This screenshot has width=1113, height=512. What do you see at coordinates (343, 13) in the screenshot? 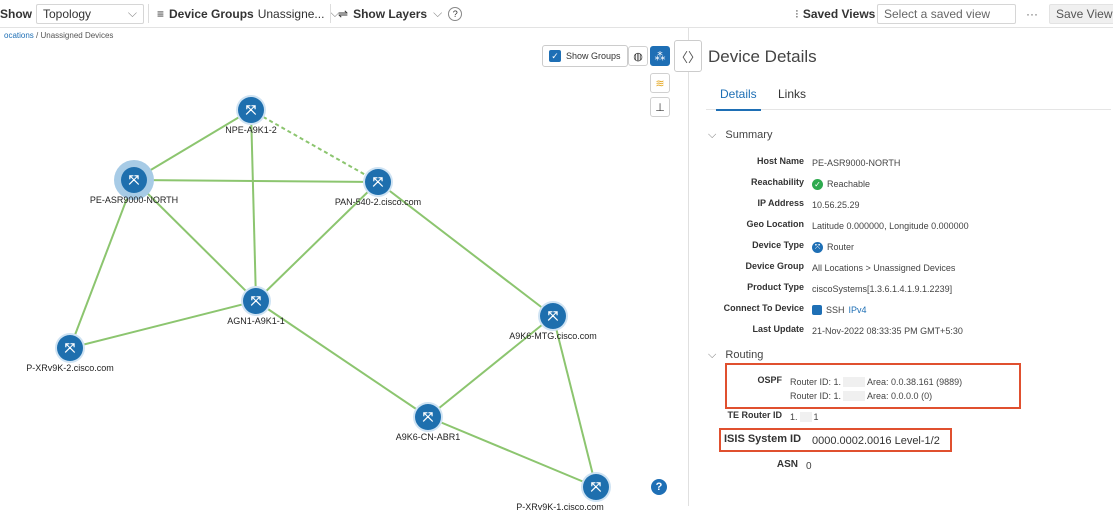
I see `layers-icon: ⇌` at bounding box center [343, 13].